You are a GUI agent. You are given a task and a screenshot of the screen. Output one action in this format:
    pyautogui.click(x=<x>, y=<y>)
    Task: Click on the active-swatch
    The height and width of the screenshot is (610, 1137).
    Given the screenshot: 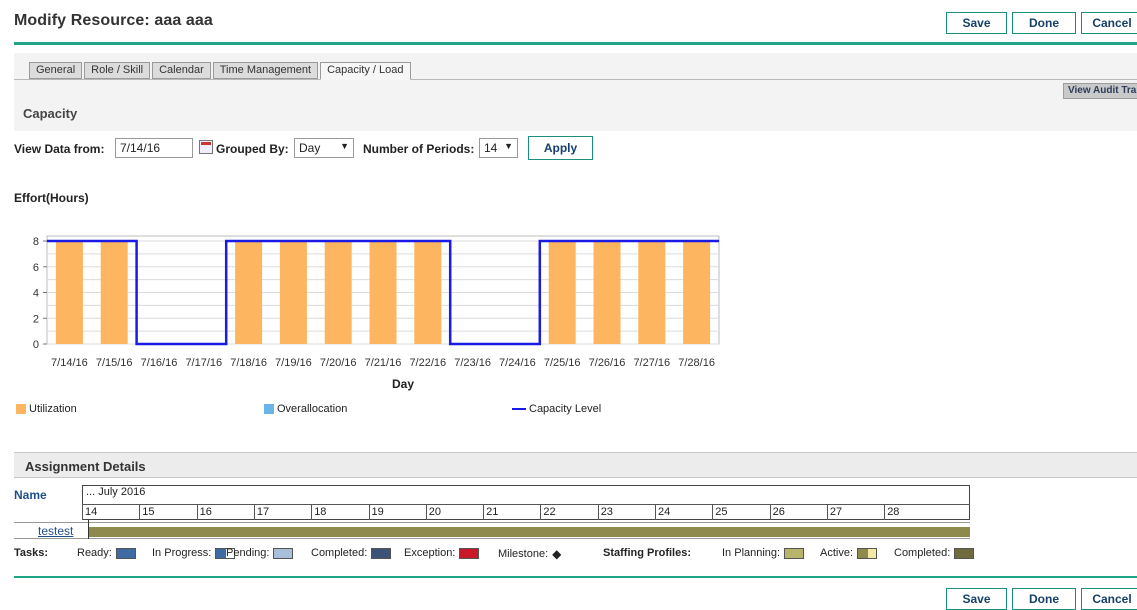 What is the action you would take?
    pyautogui.click(x=867, y=553)
    